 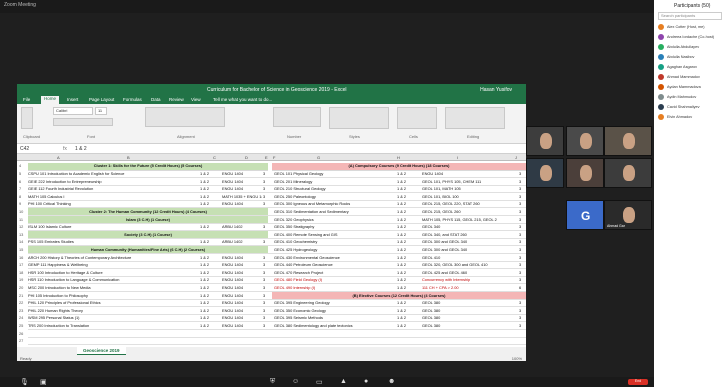 I want to click on row-number: 17, so click(x=23, y=264).